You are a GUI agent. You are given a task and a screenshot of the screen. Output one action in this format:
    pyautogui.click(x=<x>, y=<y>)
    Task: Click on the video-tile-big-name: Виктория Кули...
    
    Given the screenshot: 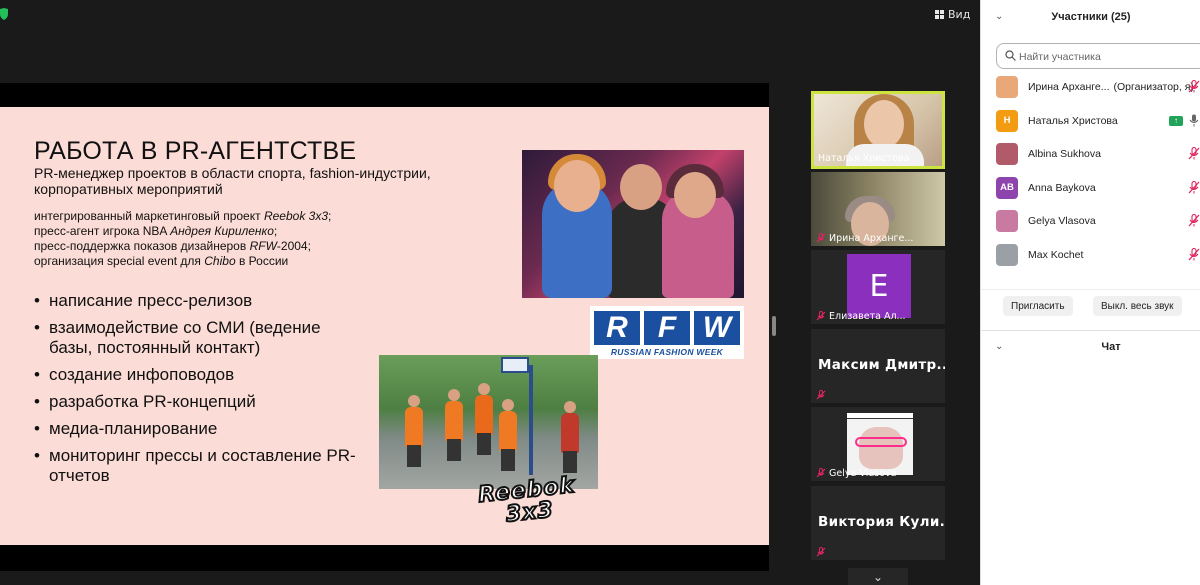 What is the action you would take?
    pyautogui.click(x=881, y=522)
    